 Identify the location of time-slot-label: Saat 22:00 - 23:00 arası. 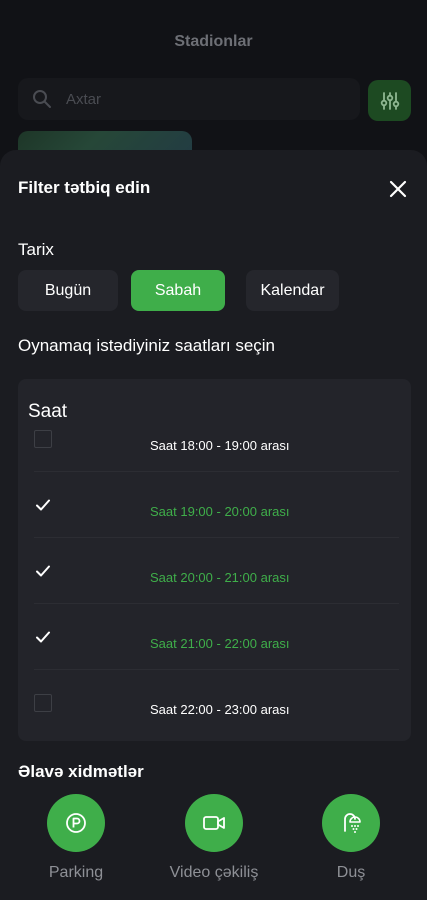
(220, 709).